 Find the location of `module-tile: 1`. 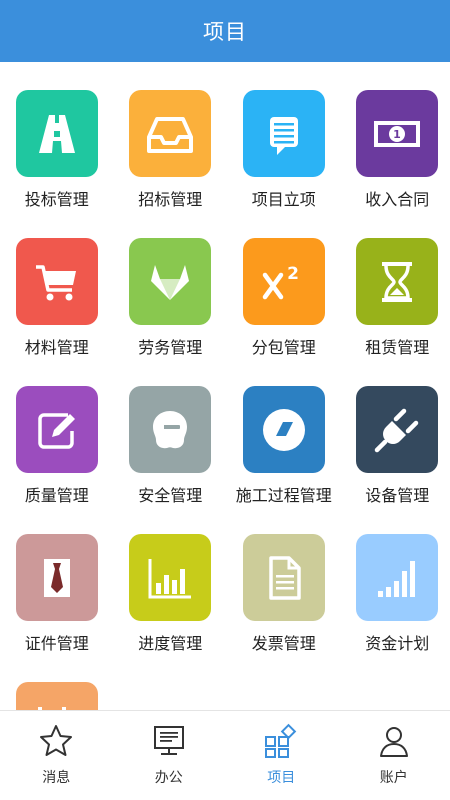

module-tile: 1 is located at coordinates (397, 133).